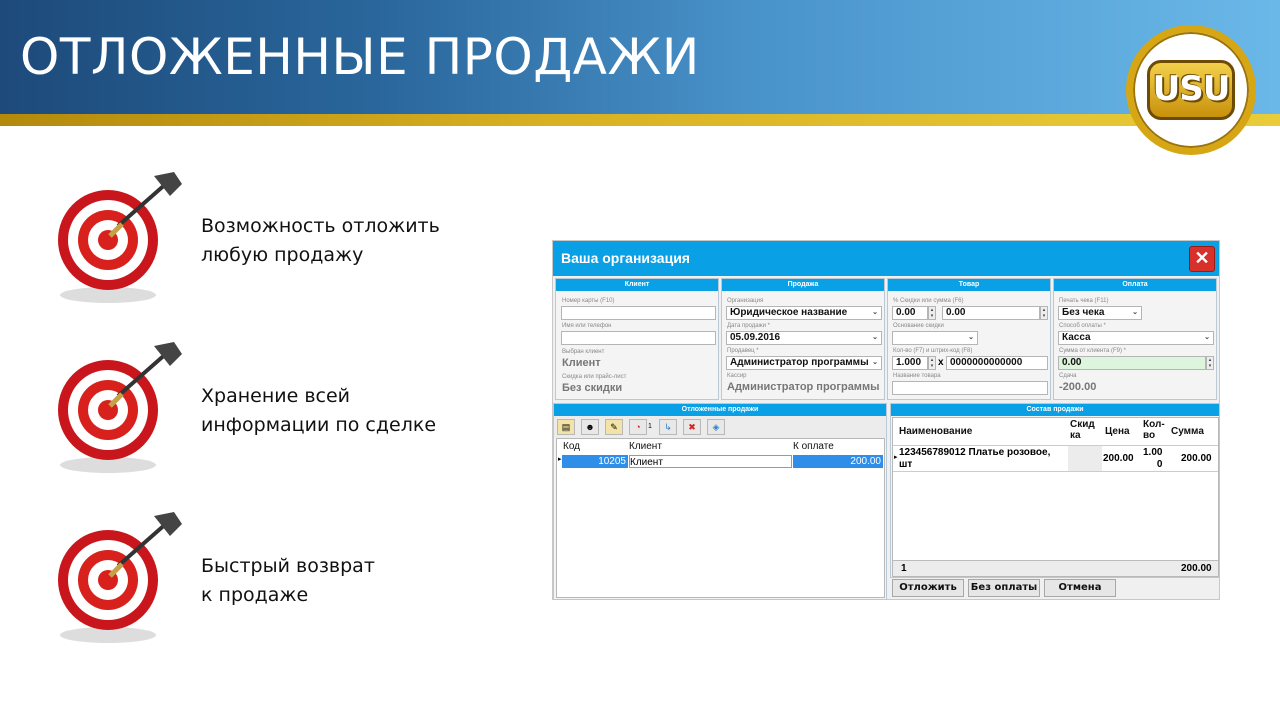  I want to click on panel-header: Товар, so click(969, 285).